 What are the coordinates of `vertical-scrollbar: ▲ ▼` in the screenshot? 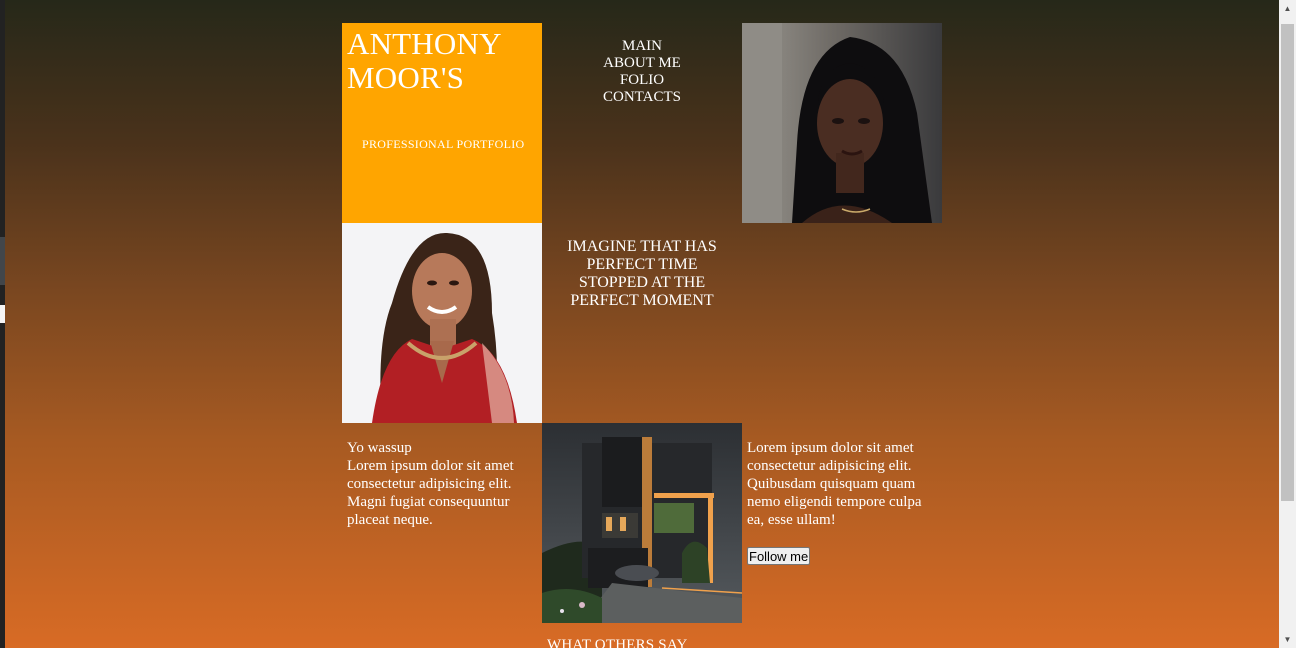 It's located at (1287, 324).